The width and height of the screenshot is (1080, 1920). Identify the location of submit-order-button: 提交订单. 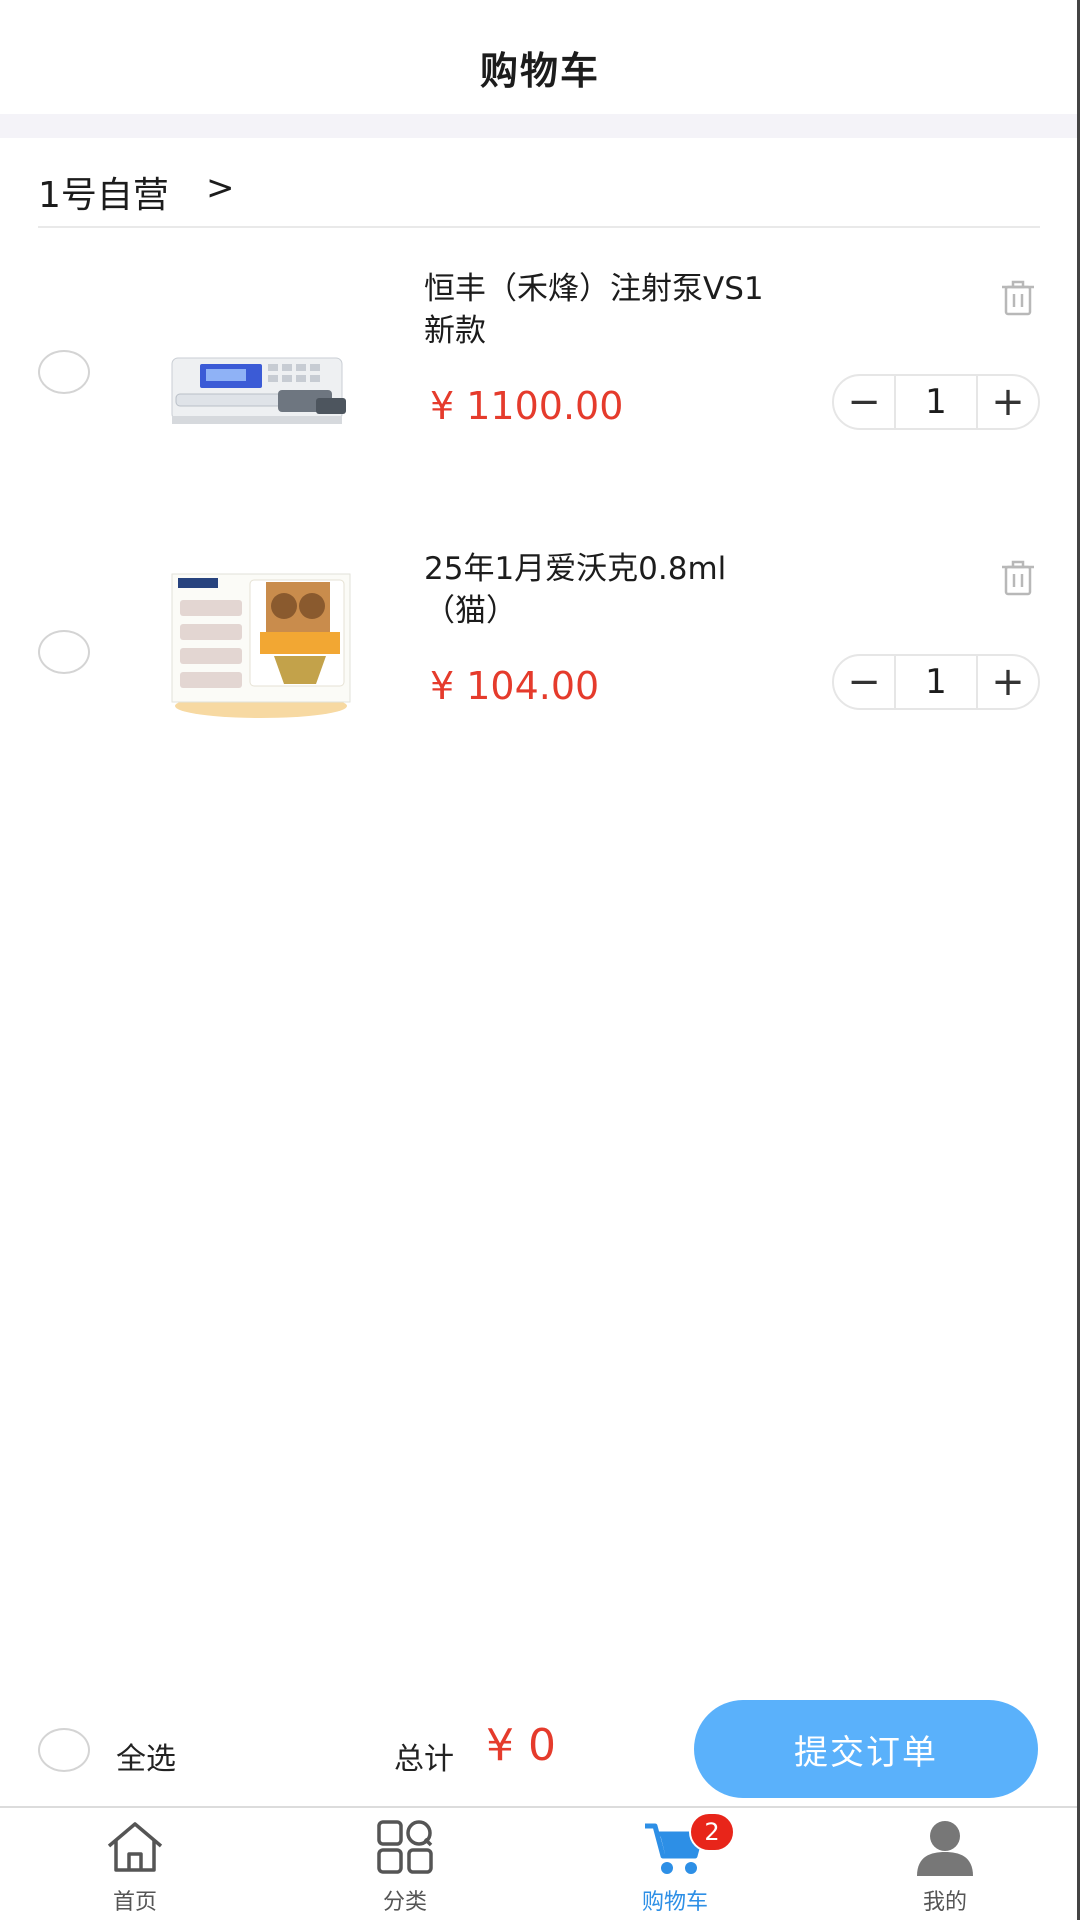
(866, 1749).